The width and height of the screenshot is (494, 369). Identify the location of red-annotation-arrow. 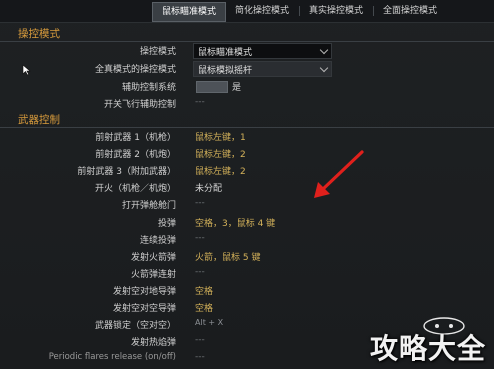
(339, 174).